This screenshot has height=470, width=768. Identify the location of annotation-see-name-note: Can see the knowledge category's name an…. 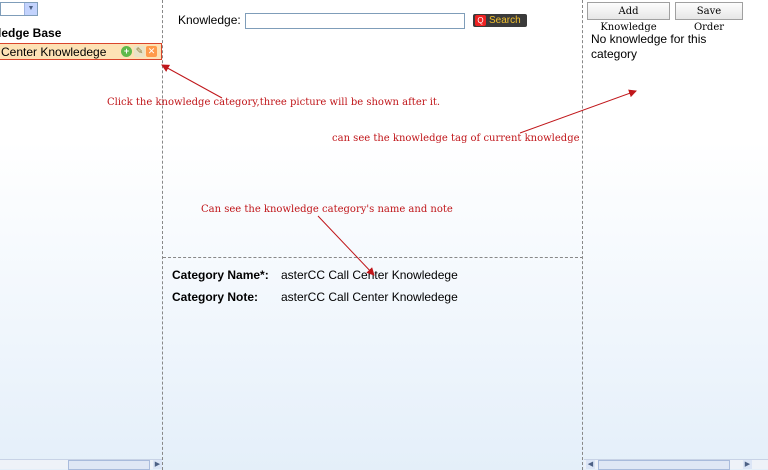
(327, 209).